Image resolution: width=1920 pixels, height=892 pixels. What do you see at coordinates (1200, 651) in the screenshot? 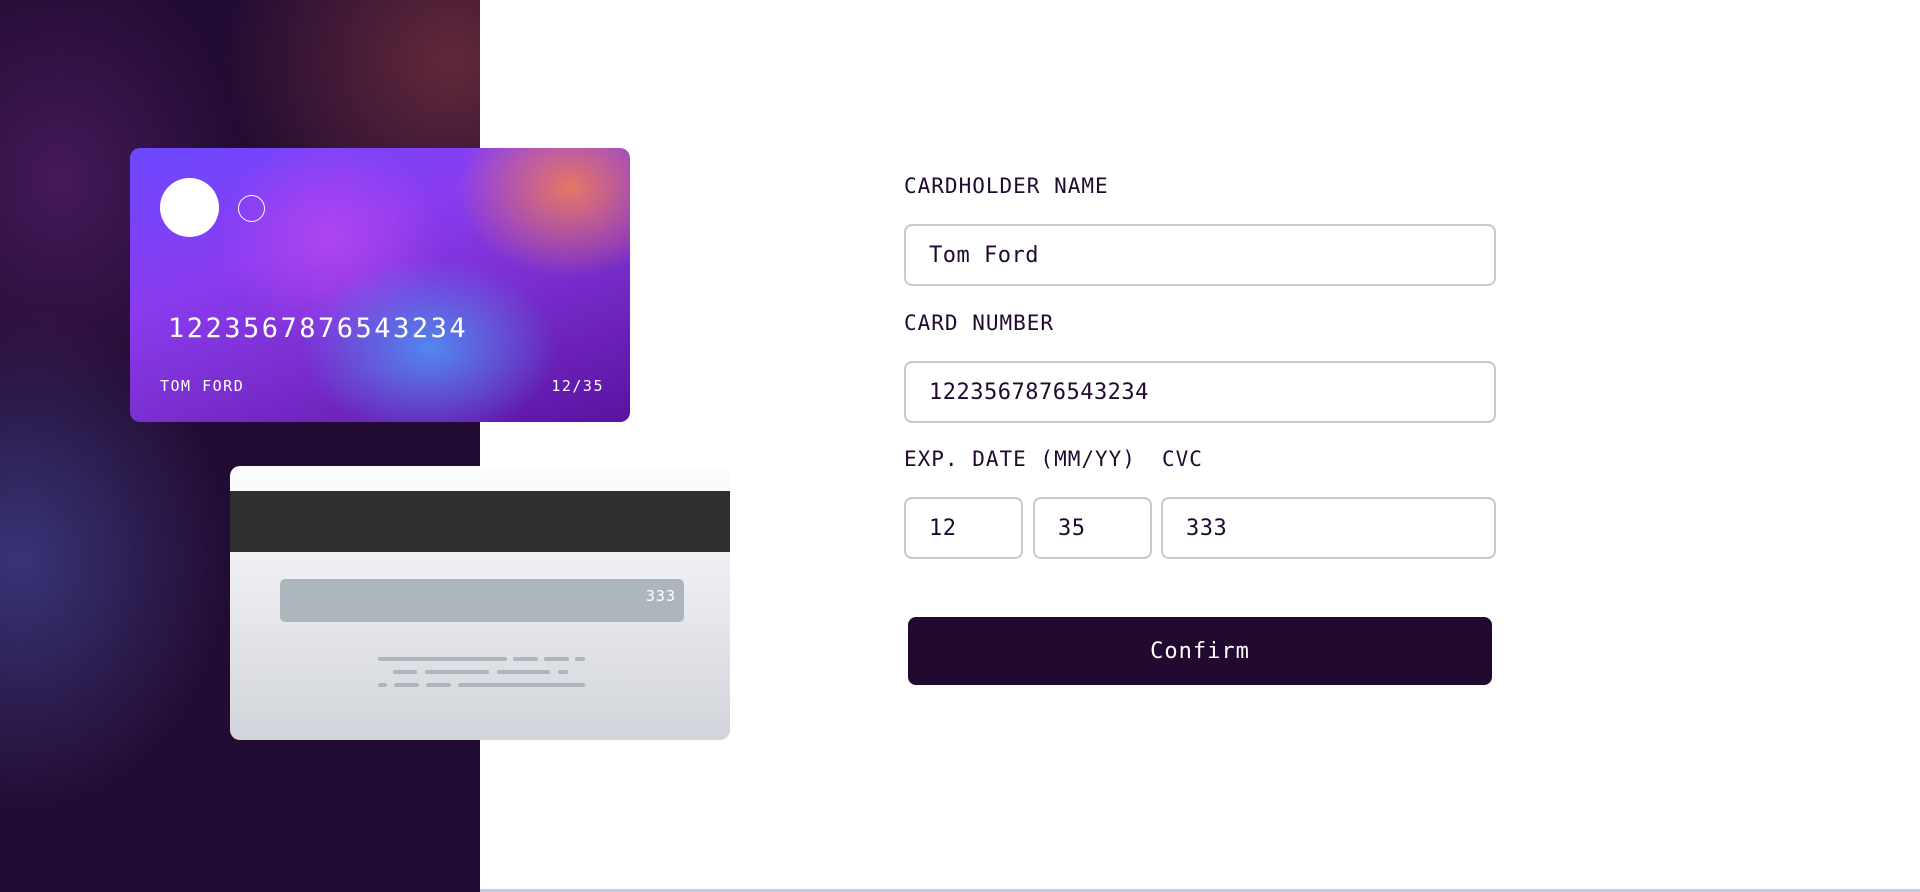
I see `confirm-button: Confirm` at bounding box center [1200, 651].